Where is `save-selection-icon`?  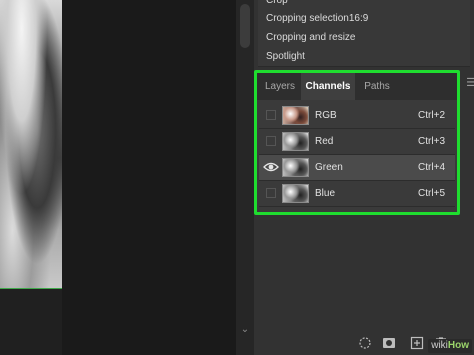
save-selection-icon is located at coordinates (389, 343).